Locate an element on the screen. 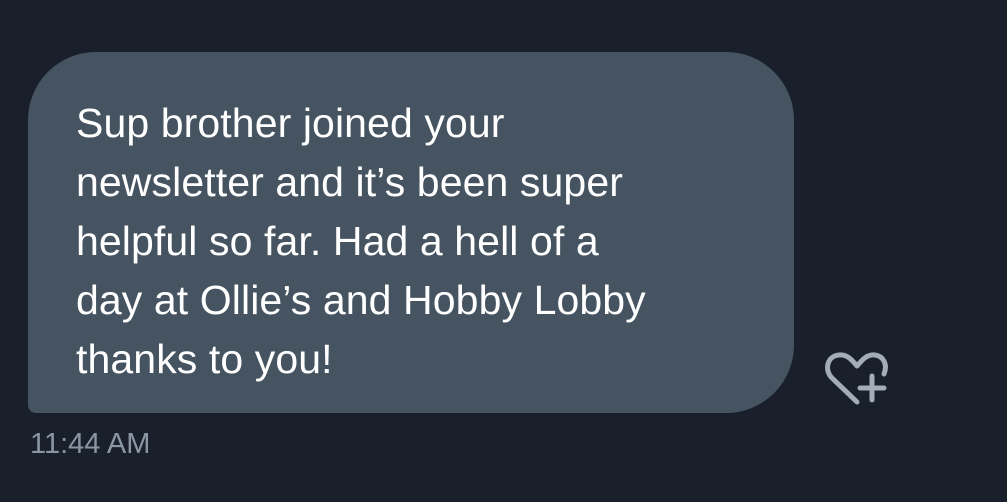 The width and height of the screenshot is (1007, 502). heart-plus-icon is located at coordinates (856, 378).